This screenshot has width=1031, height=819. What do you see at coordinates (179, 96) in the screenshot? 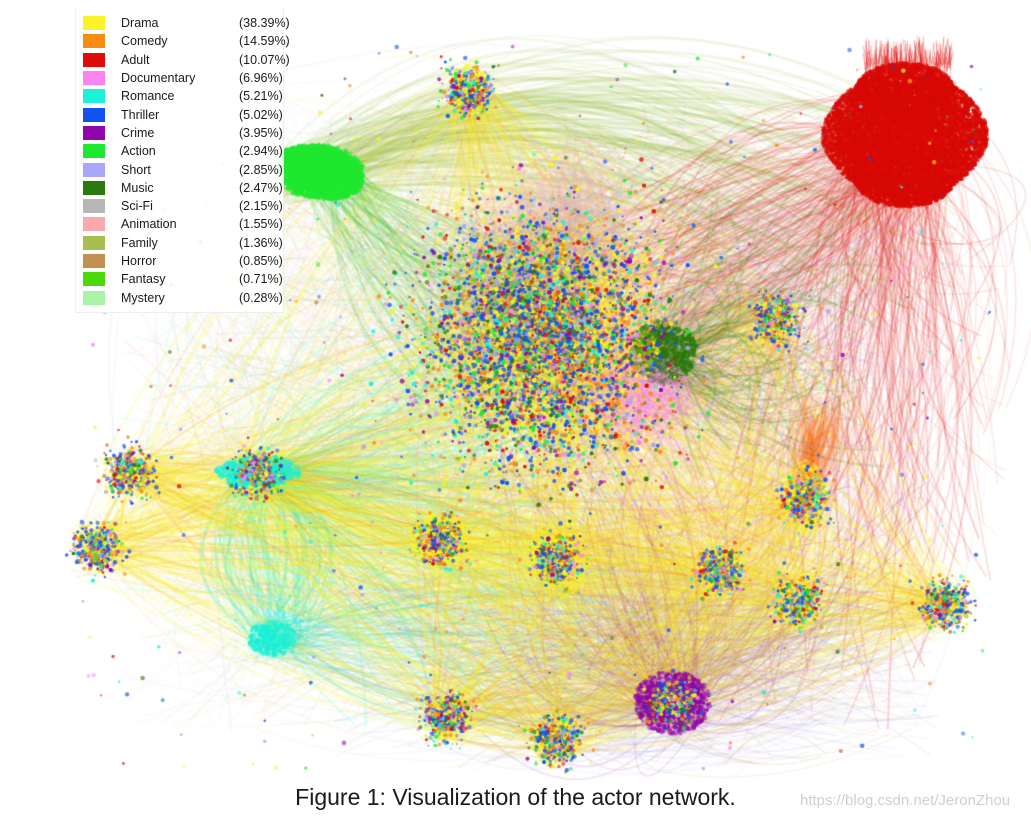
I see `legend-row: Romance (5.21%)` at bounding box center [179, 96].